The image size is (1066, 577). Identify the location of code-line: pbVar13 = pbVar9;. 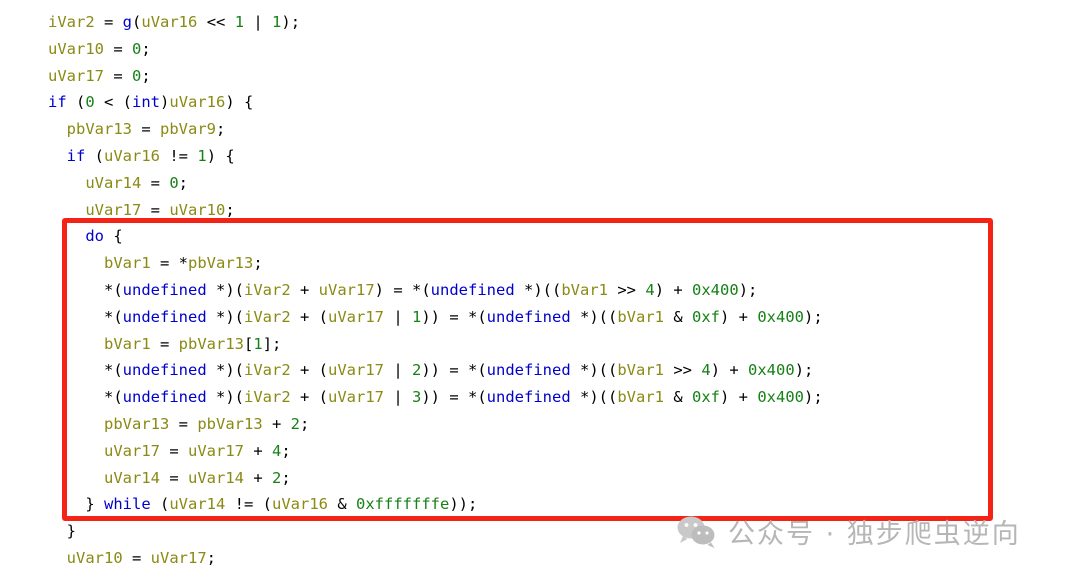
(533, 129).